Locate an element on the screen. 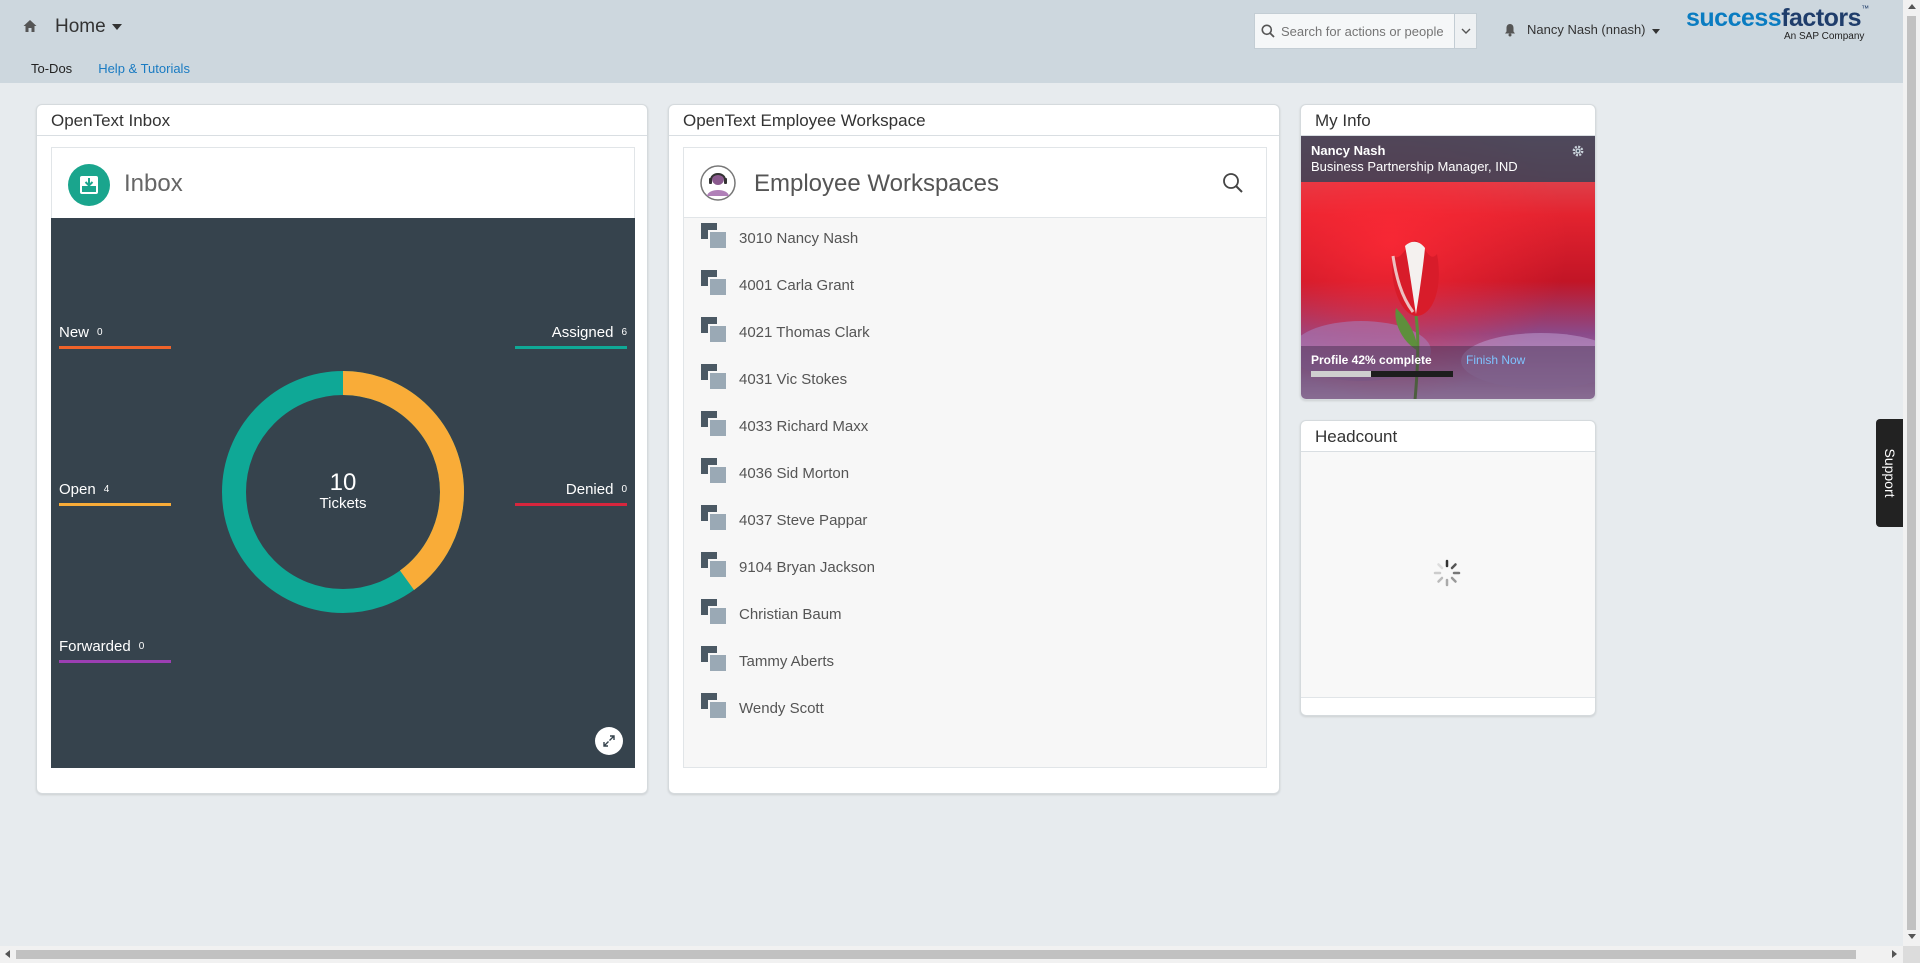 This screenshot has width=1920, height=963. status-new-label: New is located at coordinates (74, 332).